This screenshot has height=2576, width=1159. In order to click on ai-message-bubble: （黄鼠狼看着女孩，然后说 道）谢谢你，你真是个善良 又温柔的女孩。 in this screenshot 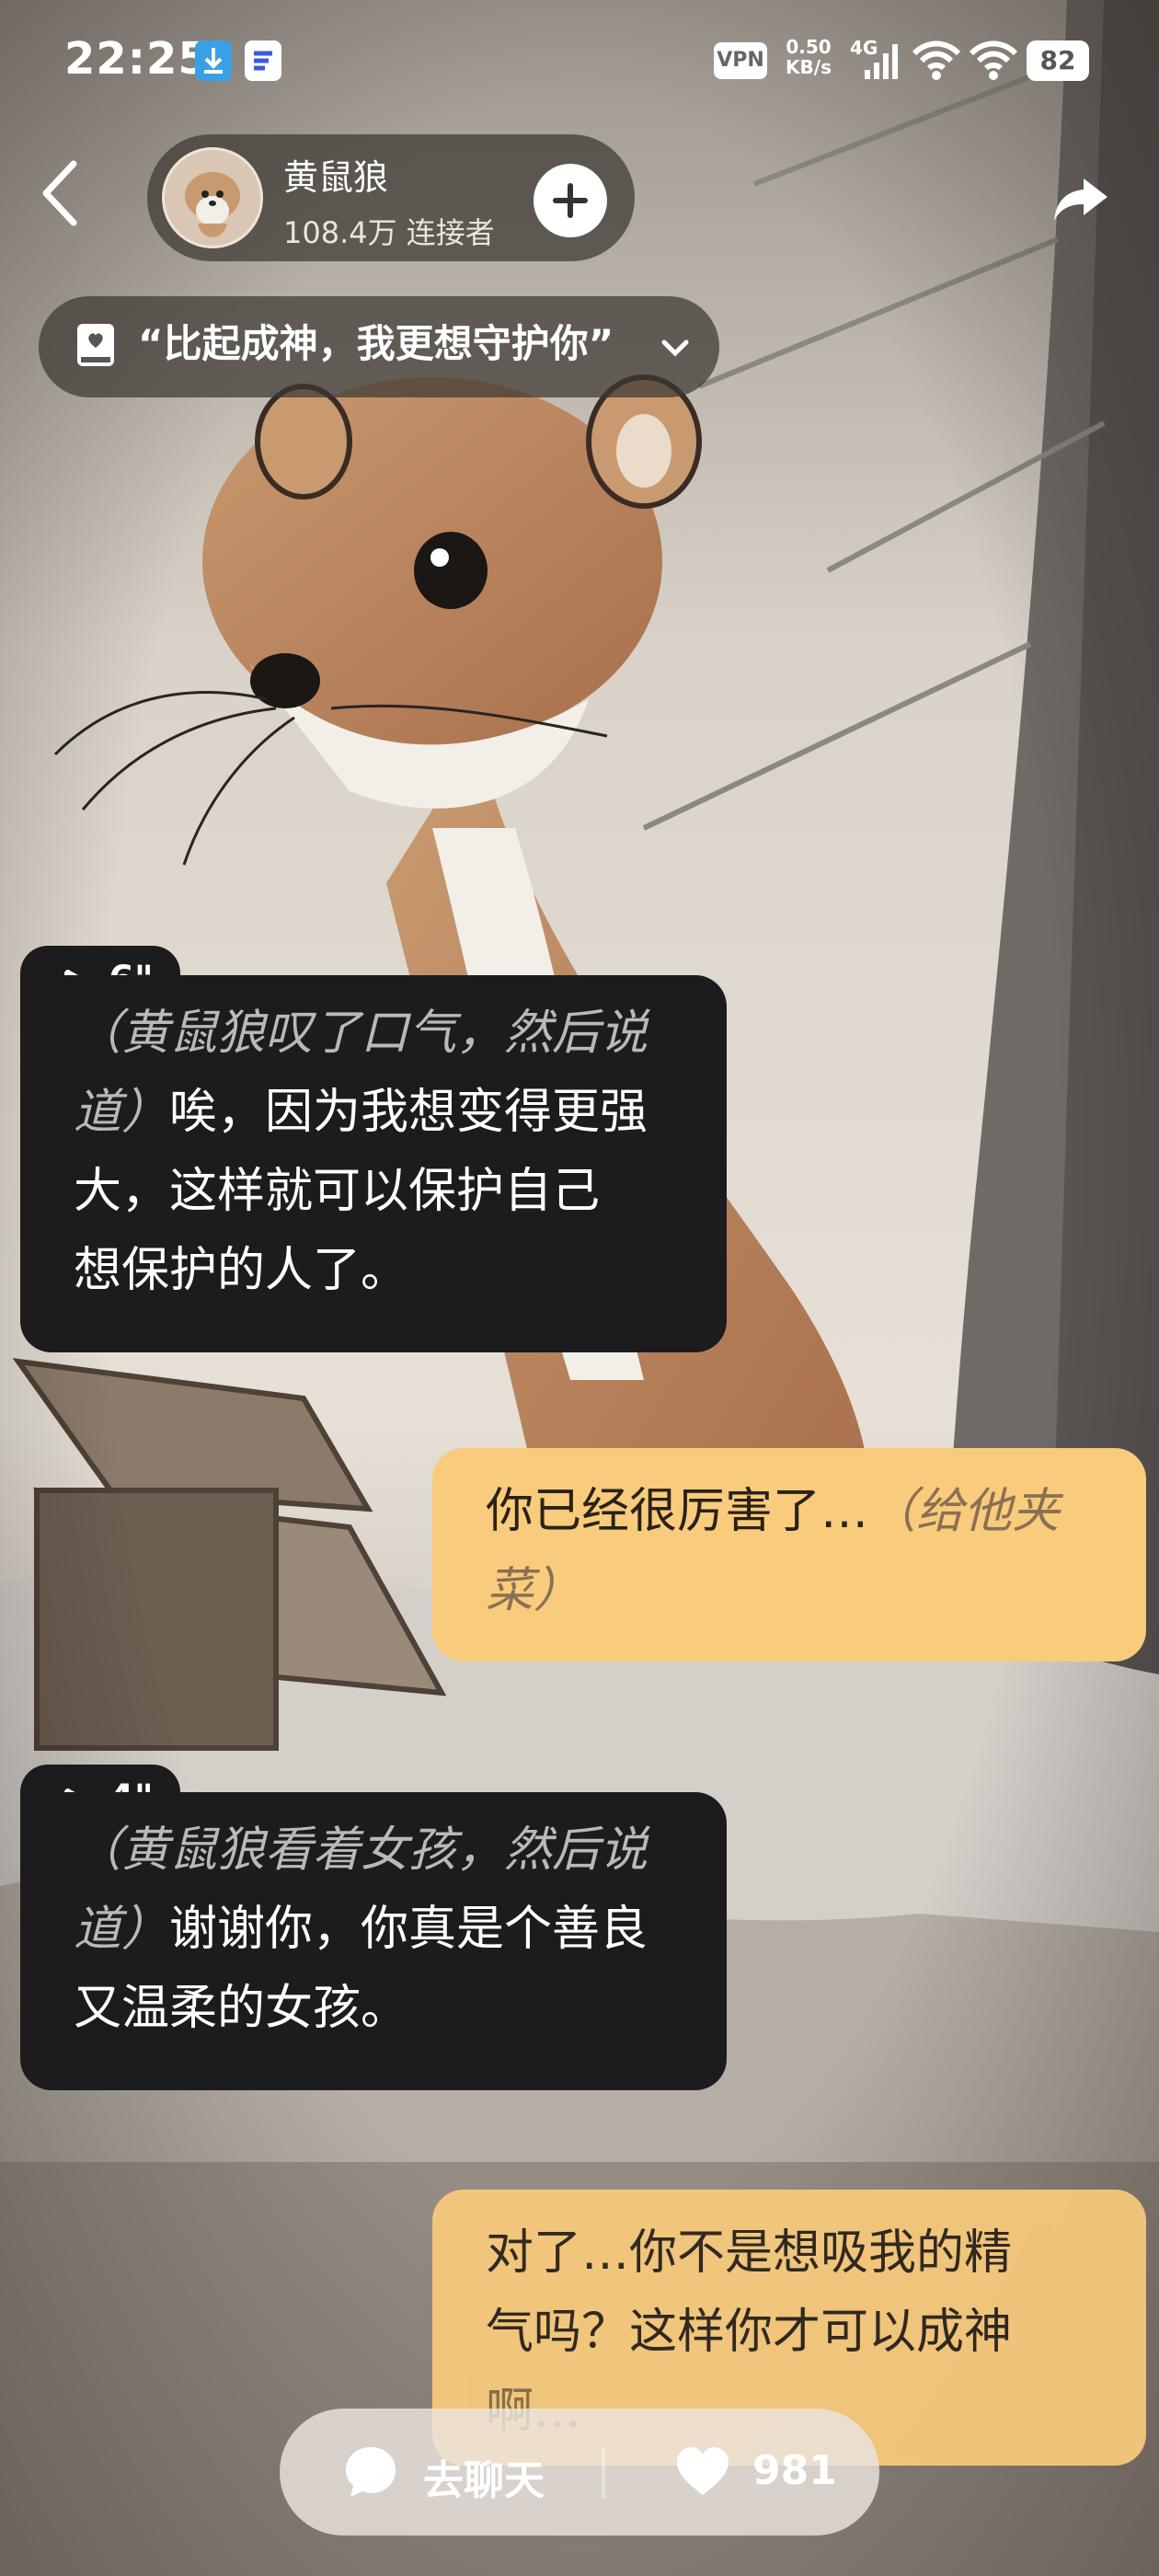, I will do `click(373, 1941)`.